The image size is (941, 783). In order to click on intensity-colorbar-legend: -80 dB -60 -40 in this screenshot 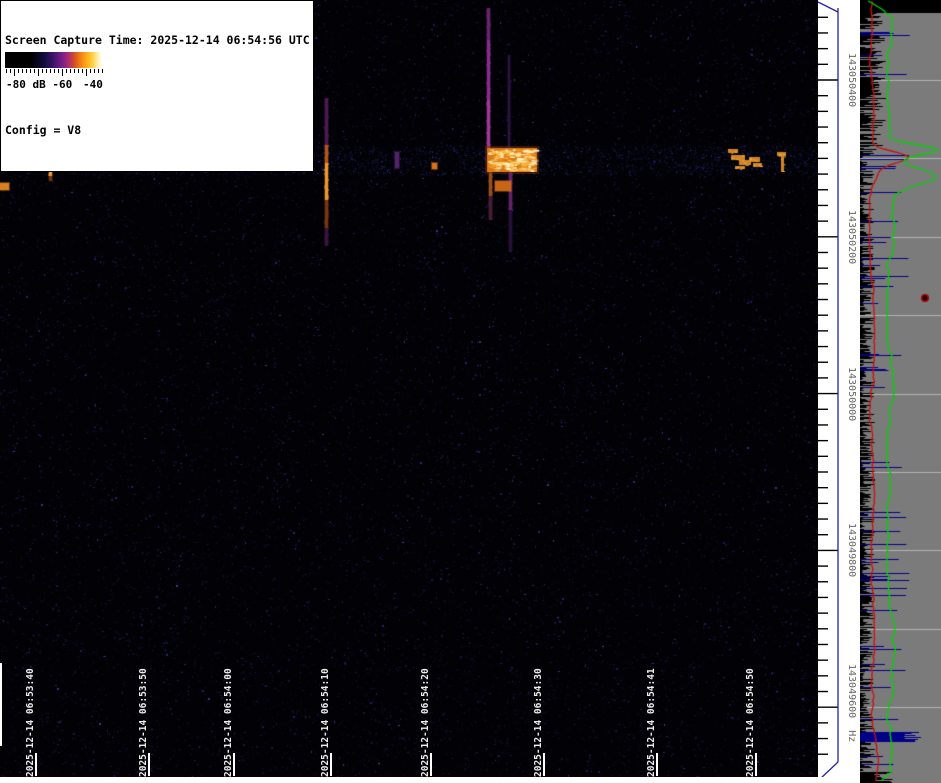, I will do `click(55, 72)`.